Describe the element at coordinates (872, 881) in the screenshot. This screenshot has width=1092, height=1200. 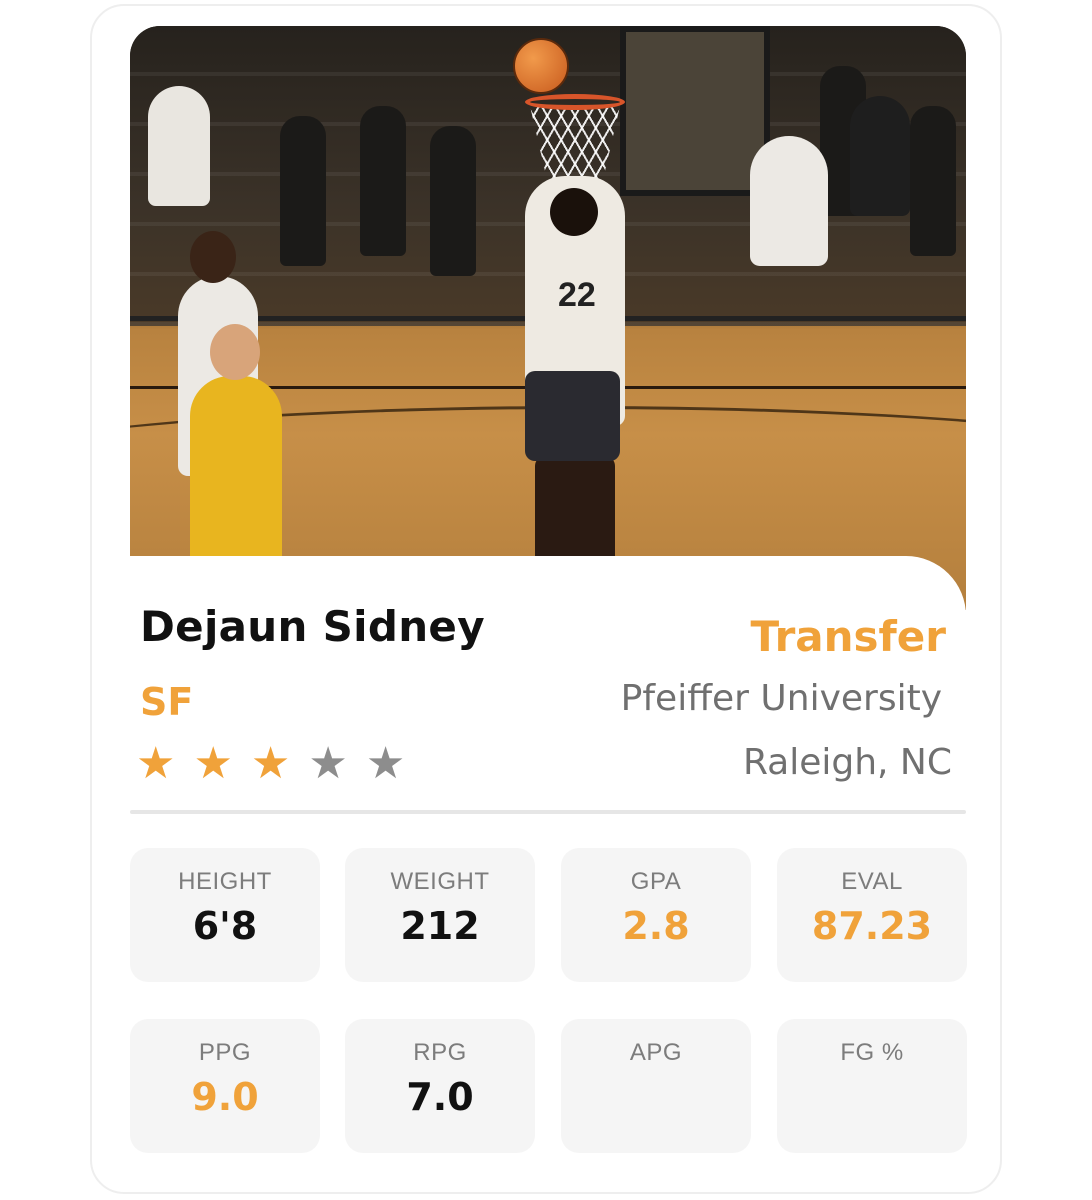
I see `stat-label: EVAL` at that location.